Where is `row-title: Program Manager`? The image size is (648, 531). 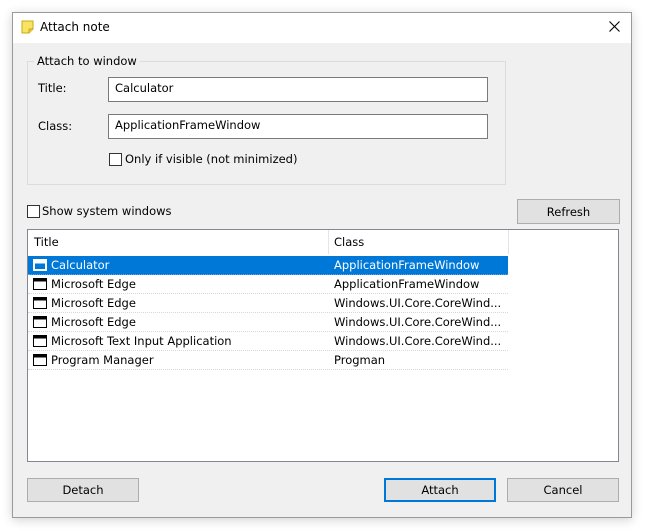
row-title: Program Manager is located at coordinates (102, 360).